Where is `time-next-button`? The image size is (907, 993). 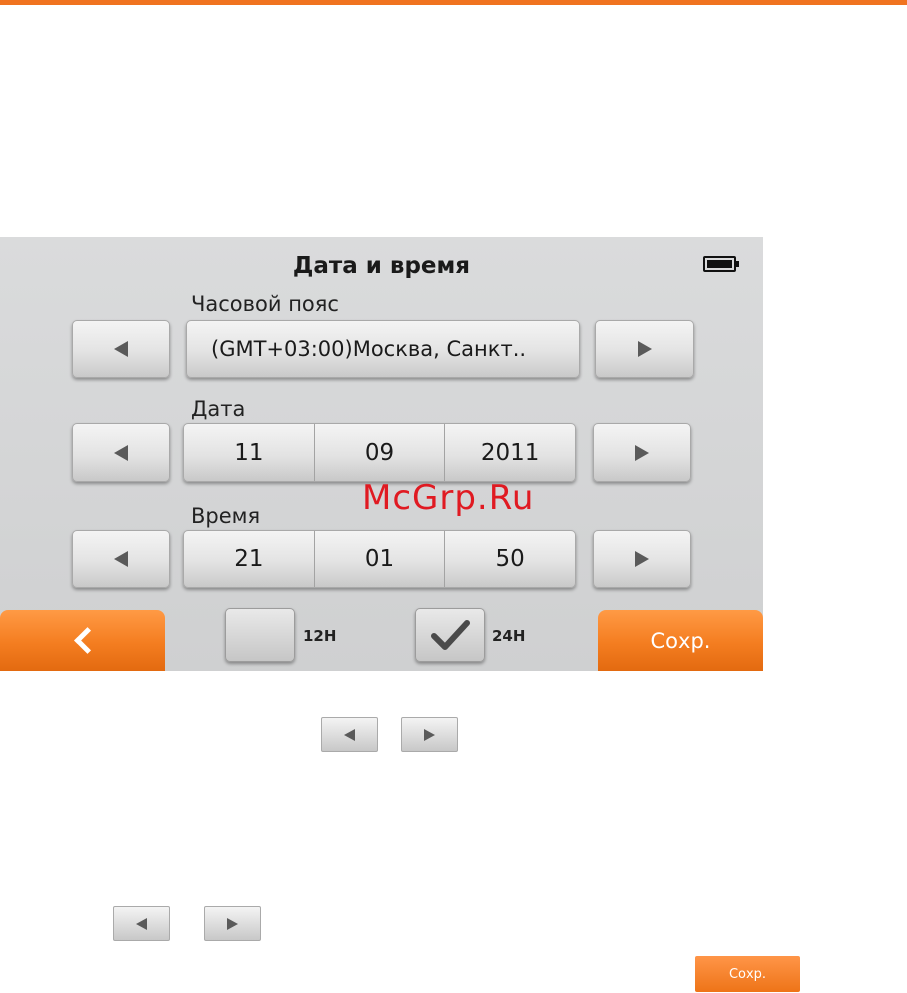 time-next-button is located at coordinates (642, 559).